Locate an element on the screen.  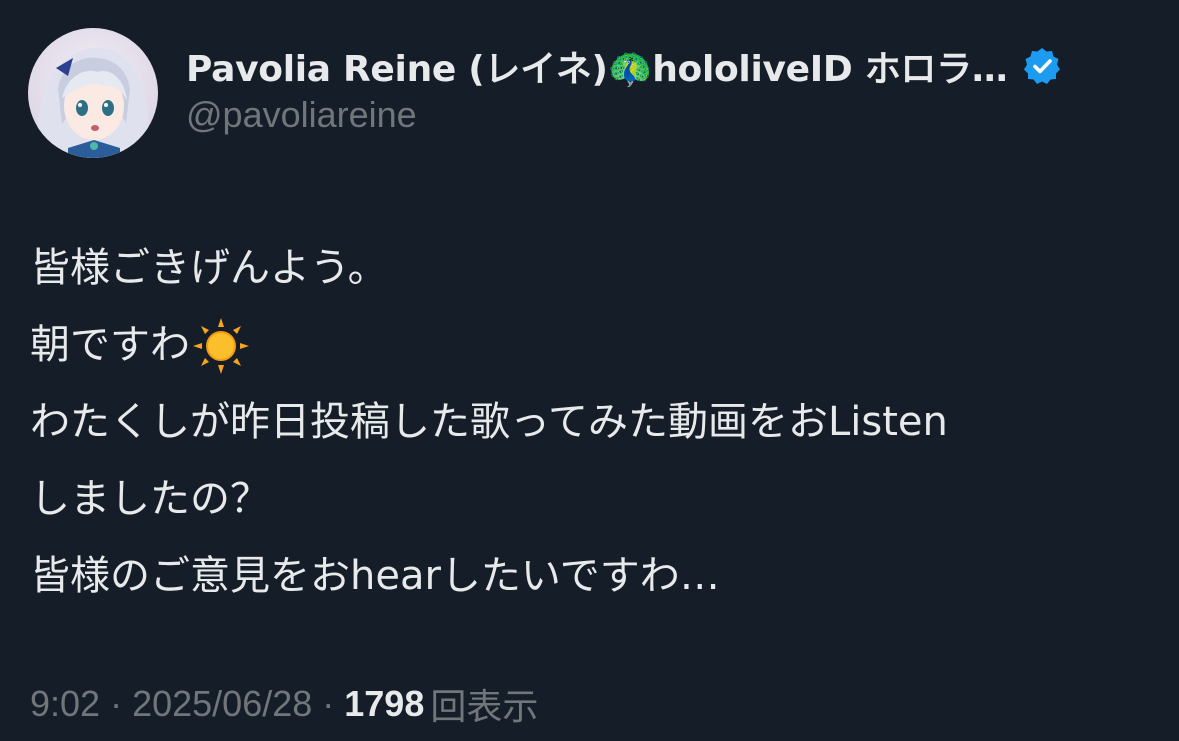
tweet-time: 9:02 is located at coordinates (65, 704).